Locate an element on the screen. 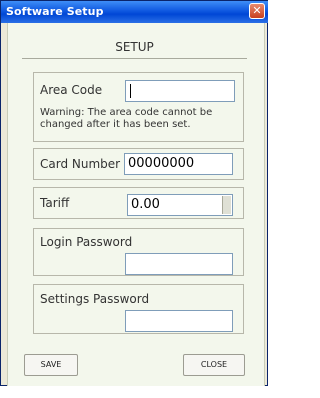 This screenshot has height=398, width=320. login-password-label: Login Password is located at coordinates (86, 242).